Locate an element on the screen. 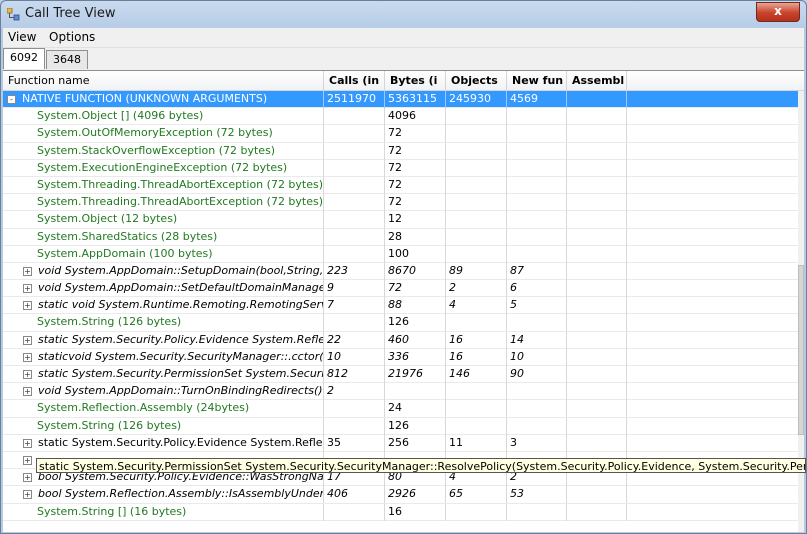 This screenshot has width=807, height=534. table-row: System.SharedStatics (28 bytes) 28 is located at coordinates (400, 237).